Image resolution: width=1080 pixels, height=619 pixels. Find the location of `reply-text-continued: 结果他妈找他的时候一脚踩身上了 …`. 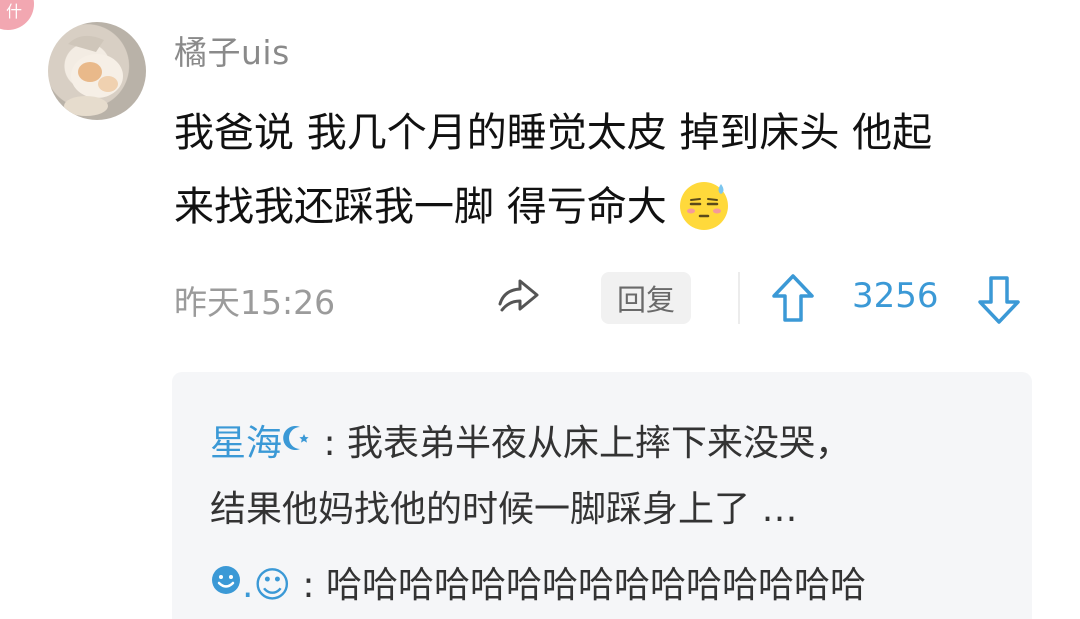

reply-text-continued: 结果他妈找他的时候一脚踩身上了 … is located at coordinates (504, 509).